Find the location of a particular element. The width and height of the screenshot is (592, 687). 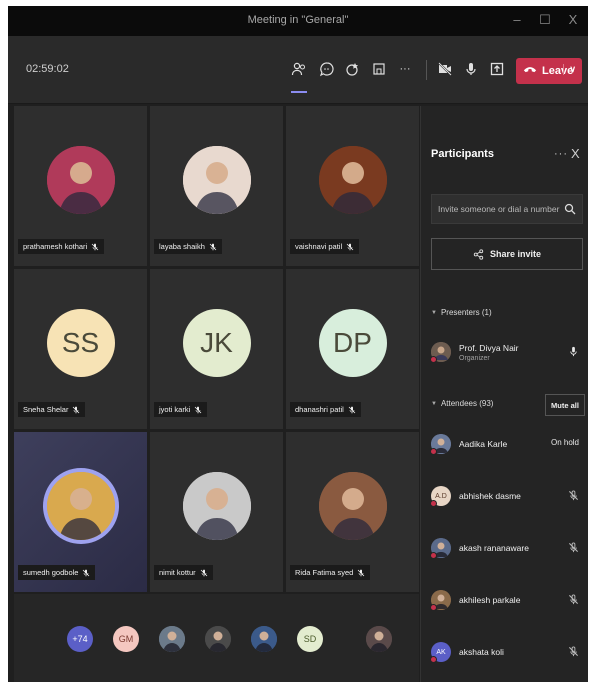

participant-name: vaishnavi patil is located at coordinates (319, 246).